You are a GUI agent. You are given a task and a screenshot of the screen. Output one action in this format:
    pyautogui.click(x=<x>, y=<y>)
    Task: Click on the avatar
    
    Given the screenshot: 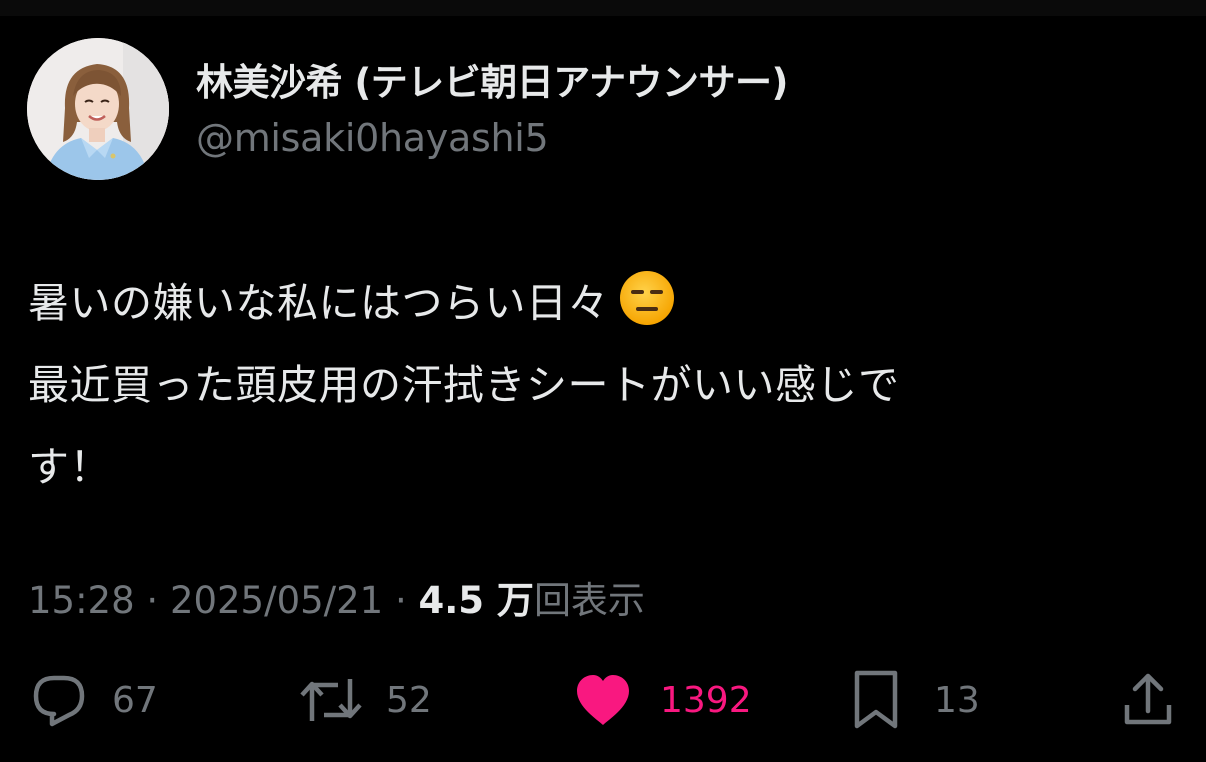 What is the action you would take?
    pyautogui.click(x=98, y=109)
    